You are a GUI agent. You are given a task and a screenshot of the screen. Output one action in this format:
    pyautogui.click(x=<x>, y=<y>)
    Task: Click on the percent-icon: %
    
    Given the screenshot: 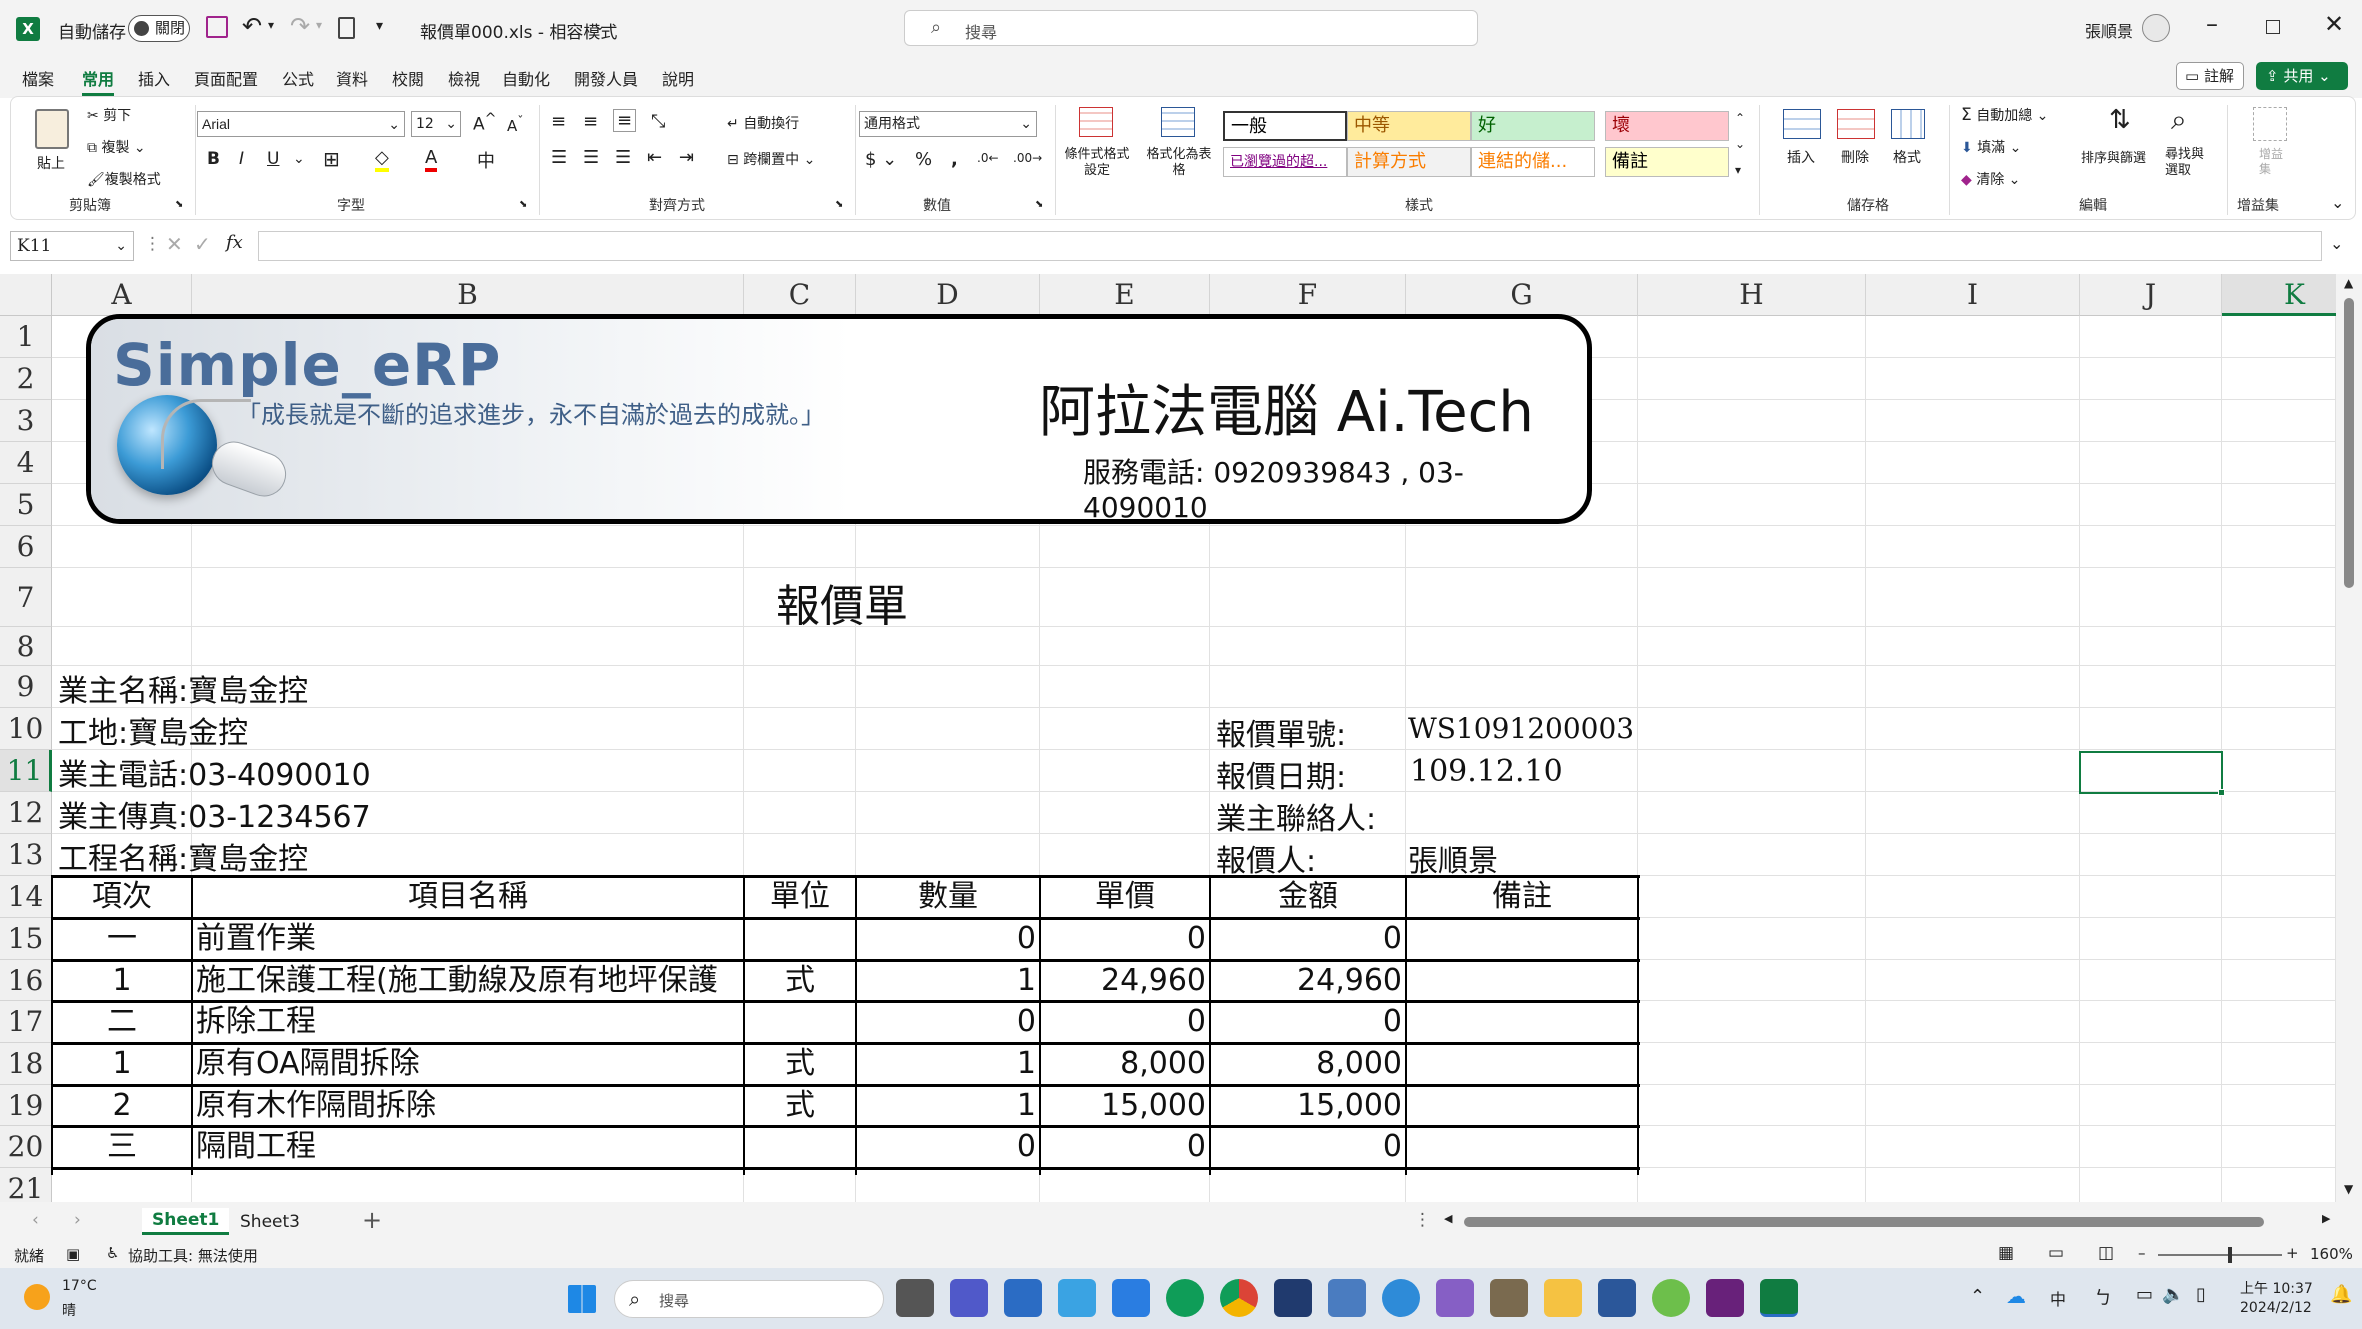 What is the action you would take?
    pyautogui.click(x=923, y=159)
    